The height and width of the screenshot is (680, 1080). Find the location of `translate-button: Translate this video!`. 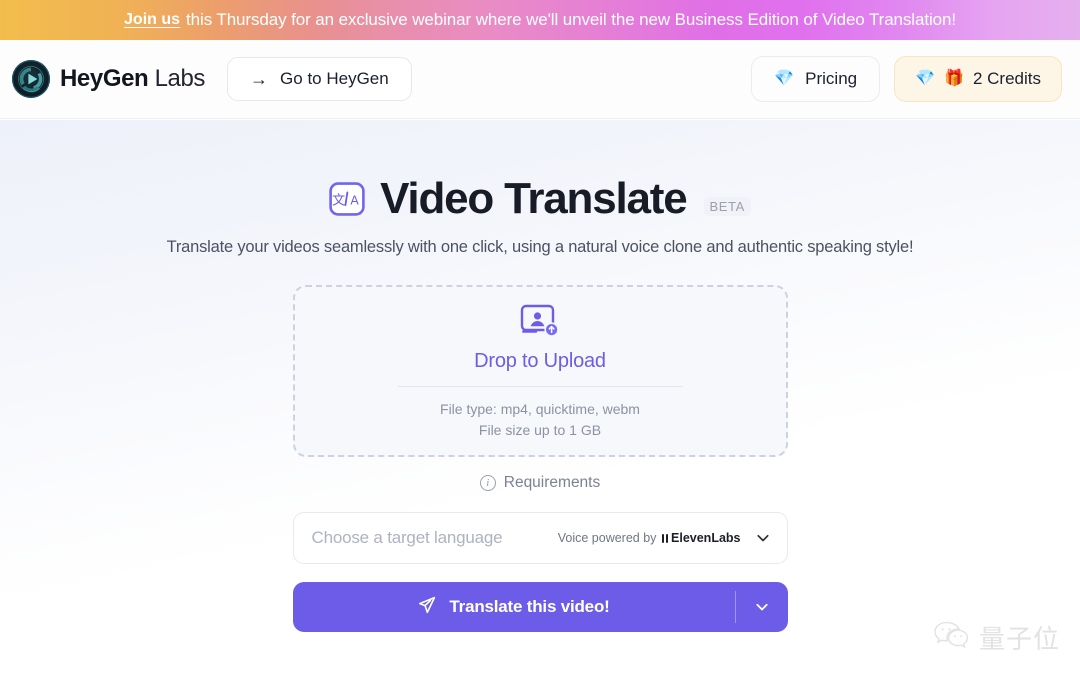

translate-button: Translate this video! is located at coordinates (514, 607).